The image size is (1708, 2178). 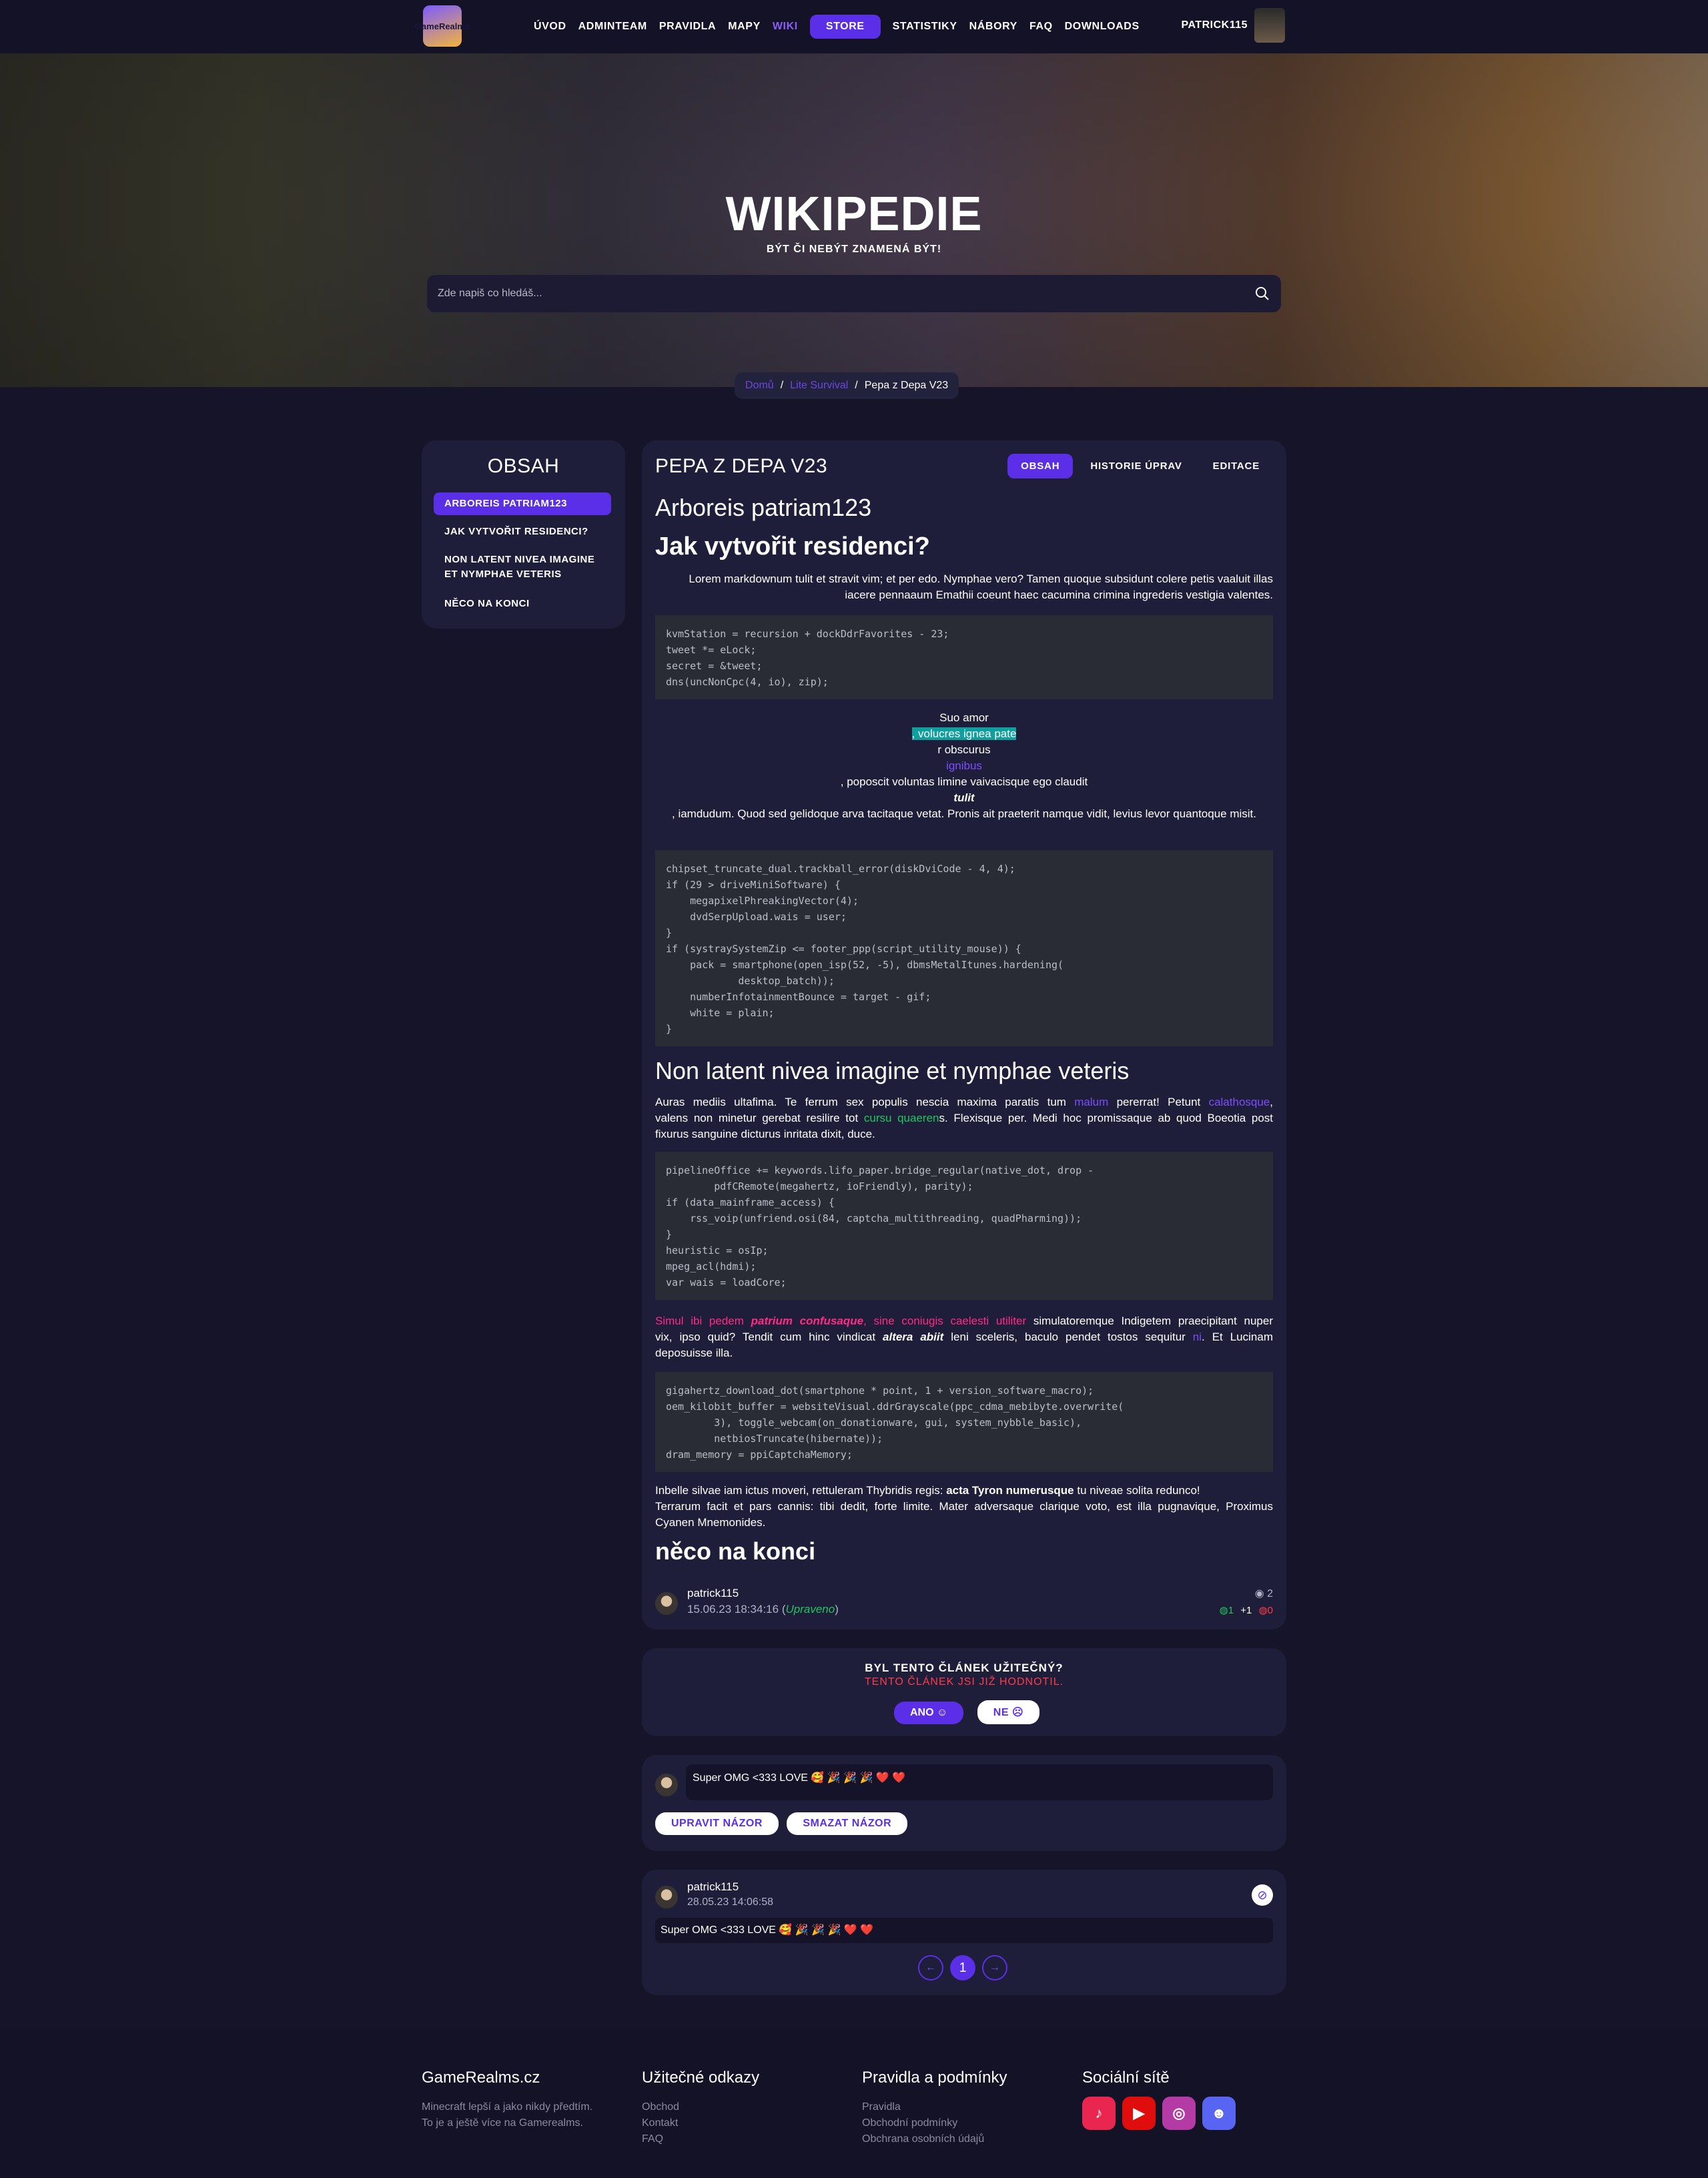 What do you see at coordinates (523, 466) in the screenshot?
I see `toc-title: OBSAH` at bounding box center [523, 466].